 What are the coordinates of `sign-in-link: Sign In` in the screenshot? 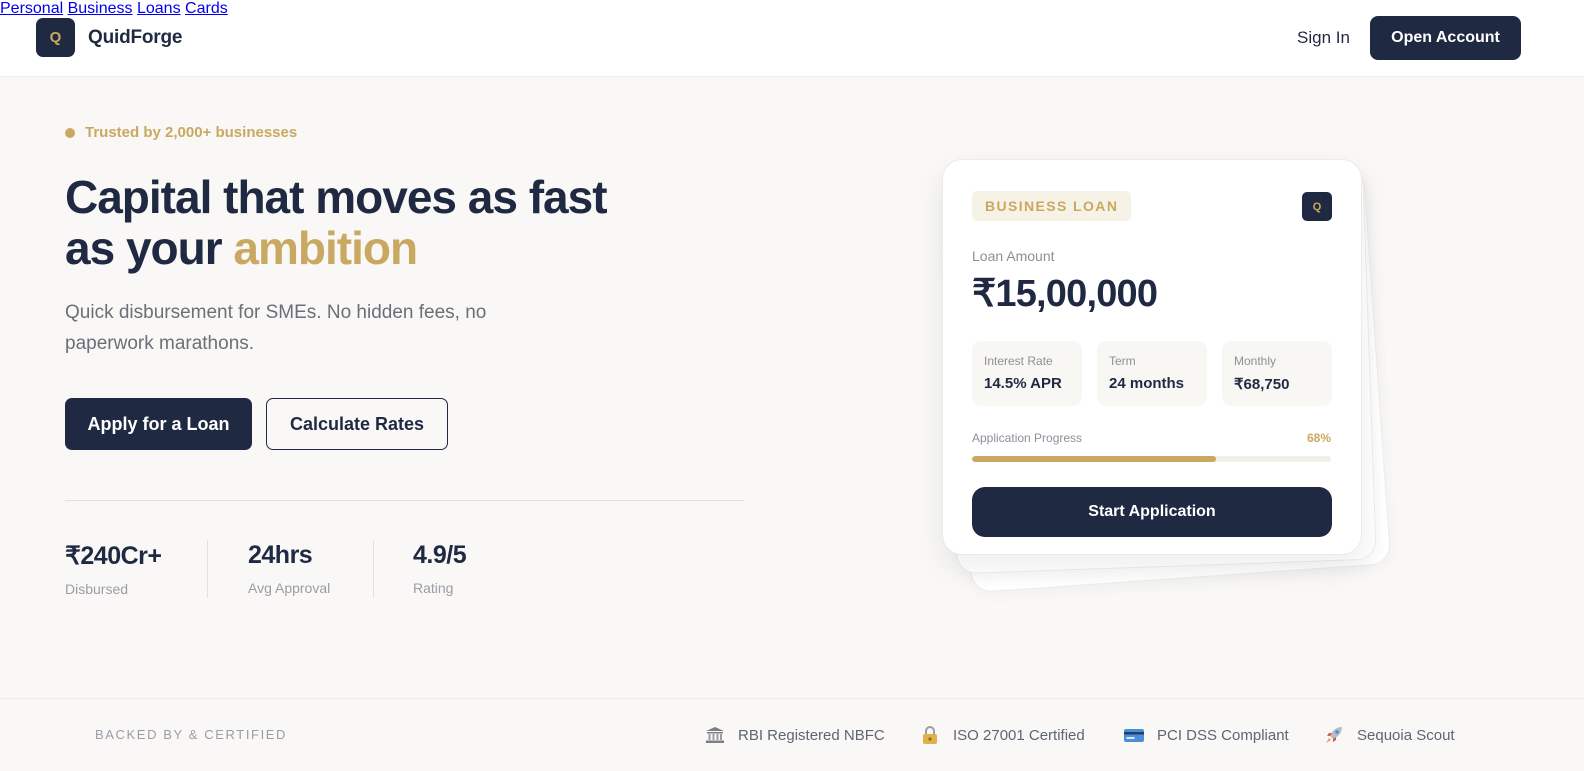 It's located at (1323, 38).